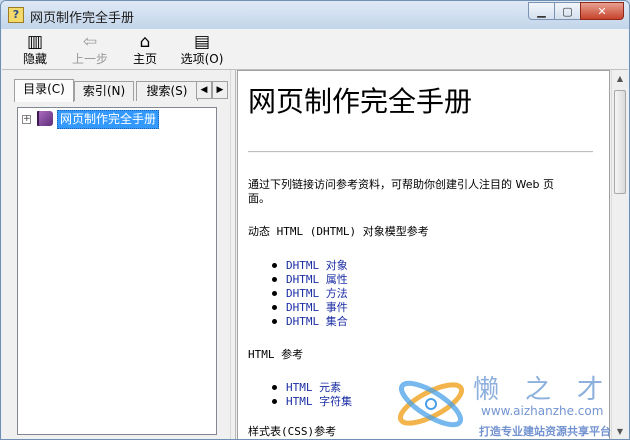 This screenshot has height=440, width=630. I want to click on list-item: DHTML 对象, so click(310, 266).